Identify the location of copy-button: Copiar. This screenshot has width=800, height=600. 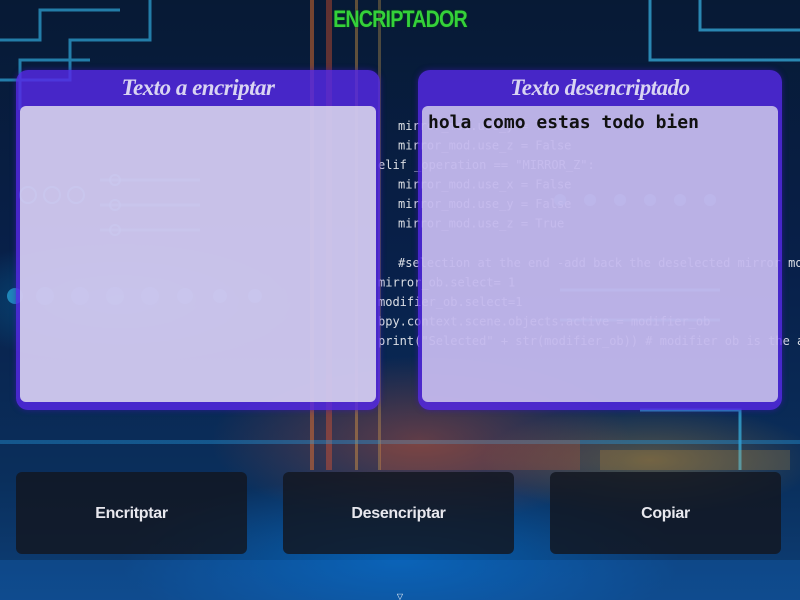
(665, 513).